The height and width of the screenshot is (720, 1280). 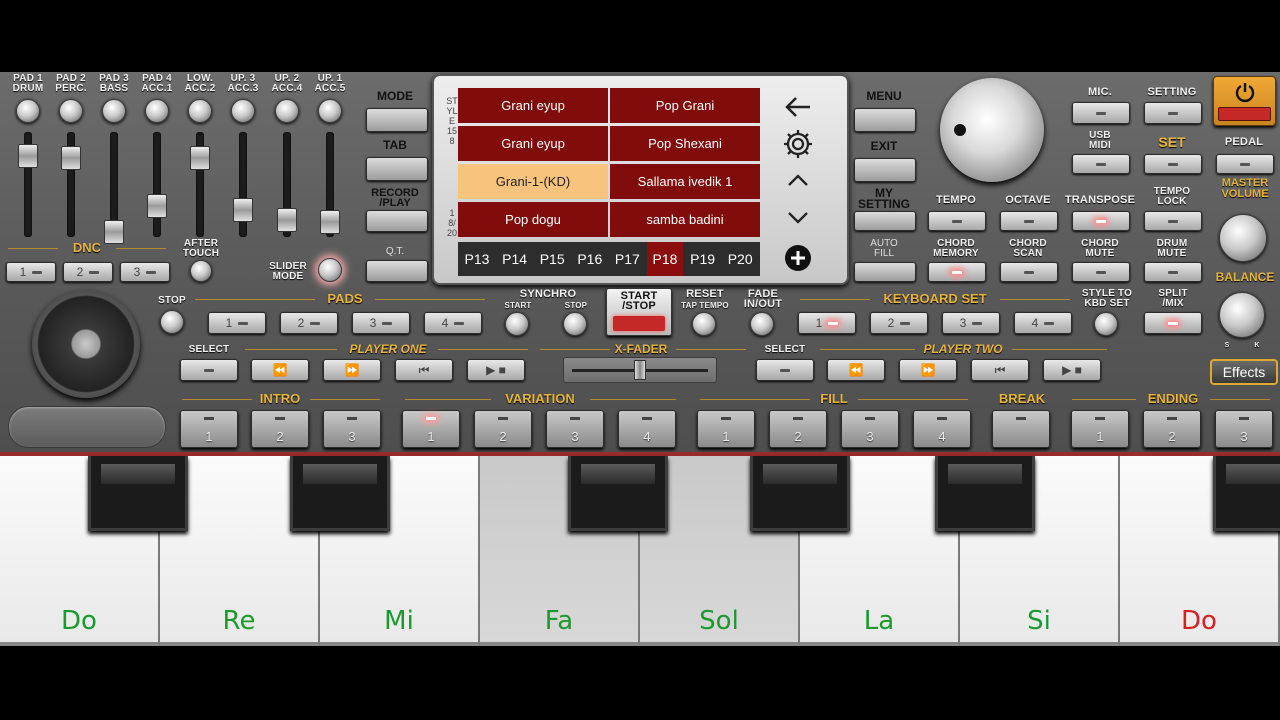 I want to click on pad-button: 2, so click(x=309, y=323).